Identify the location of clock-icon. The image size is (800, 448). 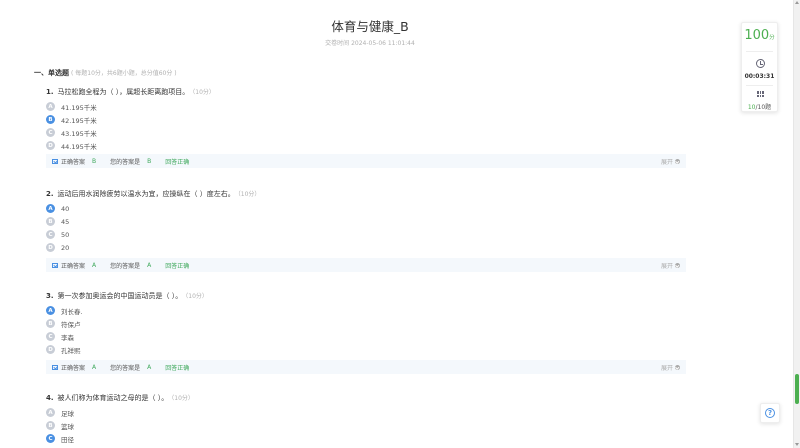
(760, 63).